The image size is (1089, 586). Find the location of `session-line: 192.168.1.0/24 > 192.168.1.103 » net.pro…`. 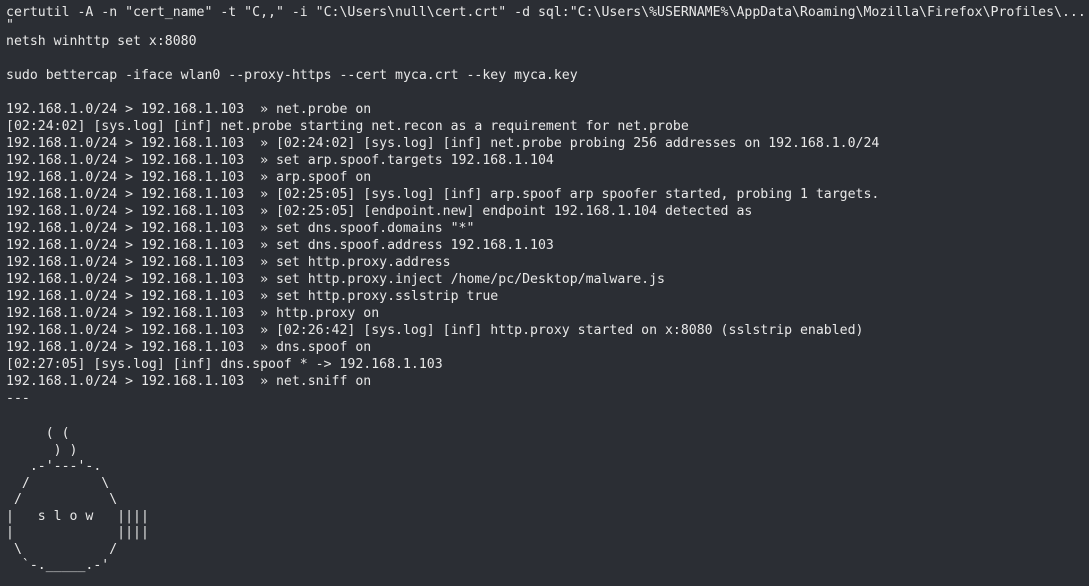

session-line: 192.168.1.0/24 > 192.168.1.103 » net.pro… is located at coordinates (189, 109).